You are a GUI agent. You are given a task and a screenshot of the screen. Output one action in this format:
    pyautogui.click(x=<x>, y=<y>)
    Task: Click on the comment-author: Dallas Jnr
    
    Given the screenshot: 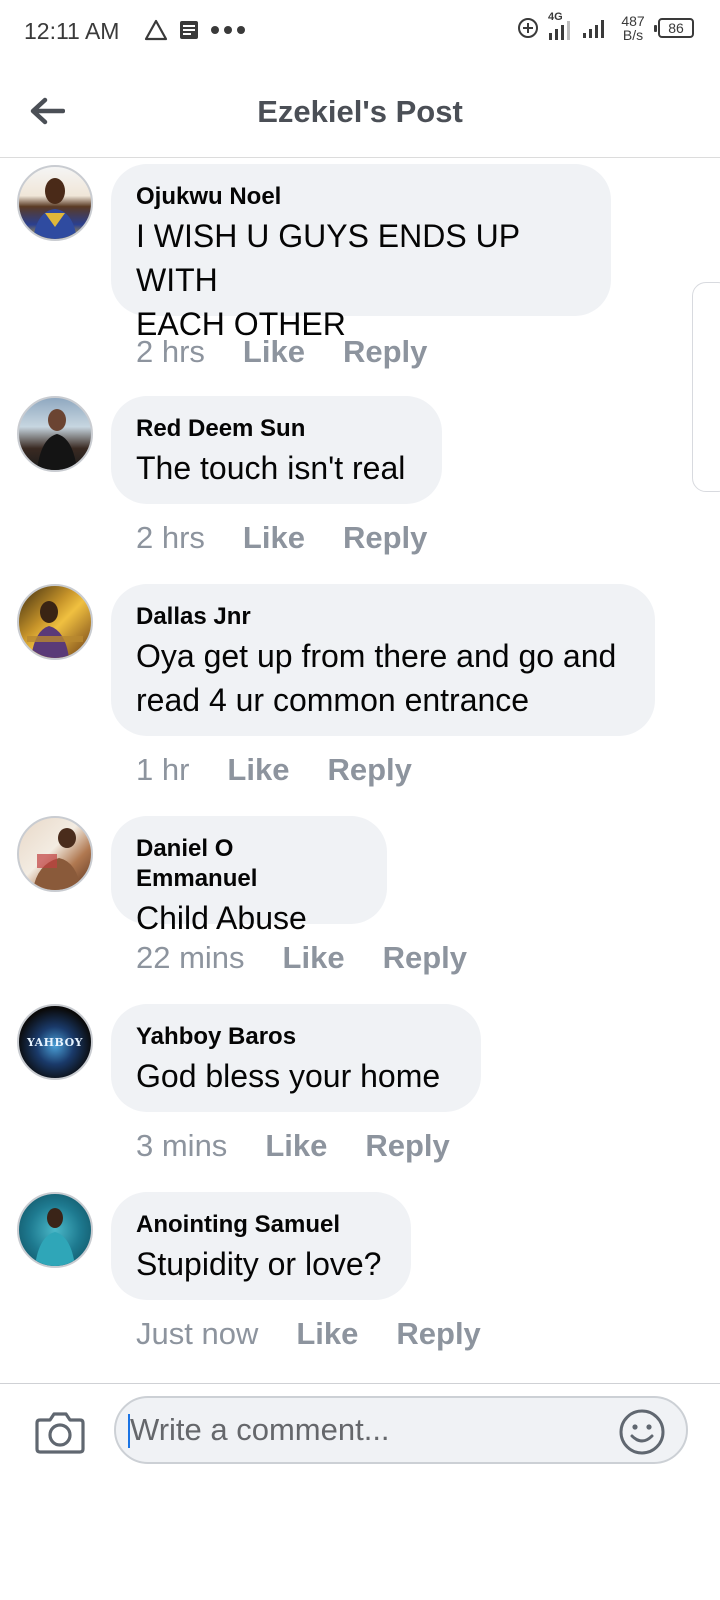 What is the action you would take?
    pyautogui.click(x=382, y=617)
    